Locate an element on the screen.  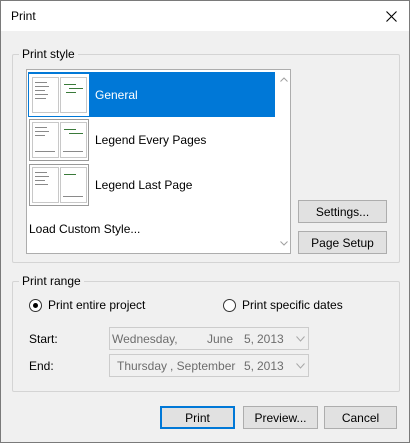
start-label: Start: is located at coordinates (43, 339).